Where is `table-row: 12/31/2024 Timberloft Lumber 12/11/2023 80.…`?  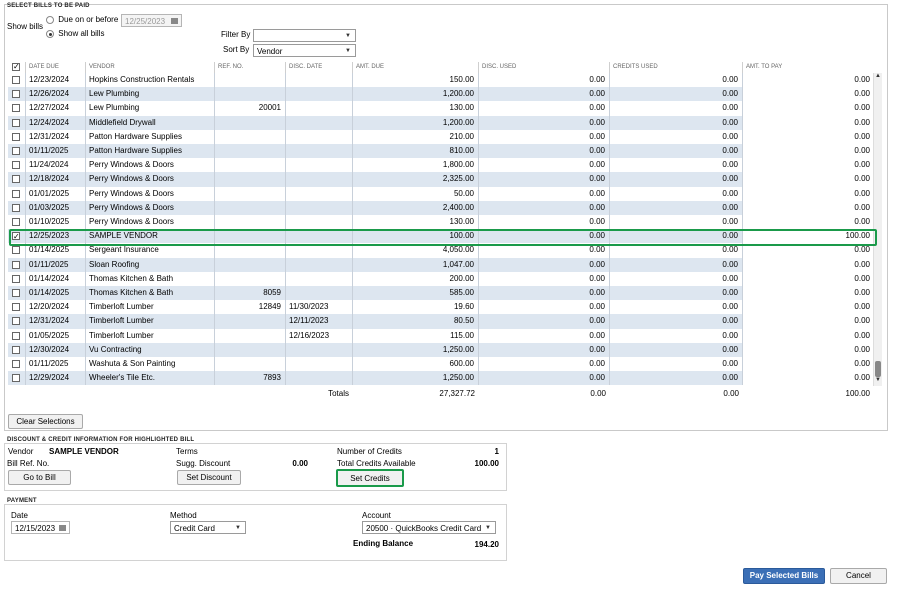 table-row: 12/31/2024 Timberloft Lumber 12/11/2023 80.… is located at coordinates (441, 321).